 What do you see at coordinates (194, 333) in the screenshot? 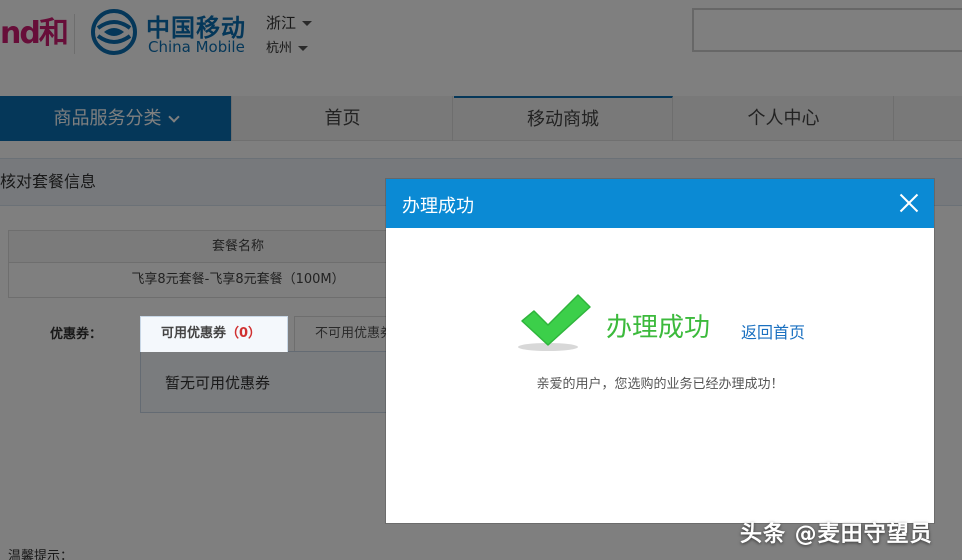
I see `tab-available-label: 可用优惠券` at bounding box center [194, 333].